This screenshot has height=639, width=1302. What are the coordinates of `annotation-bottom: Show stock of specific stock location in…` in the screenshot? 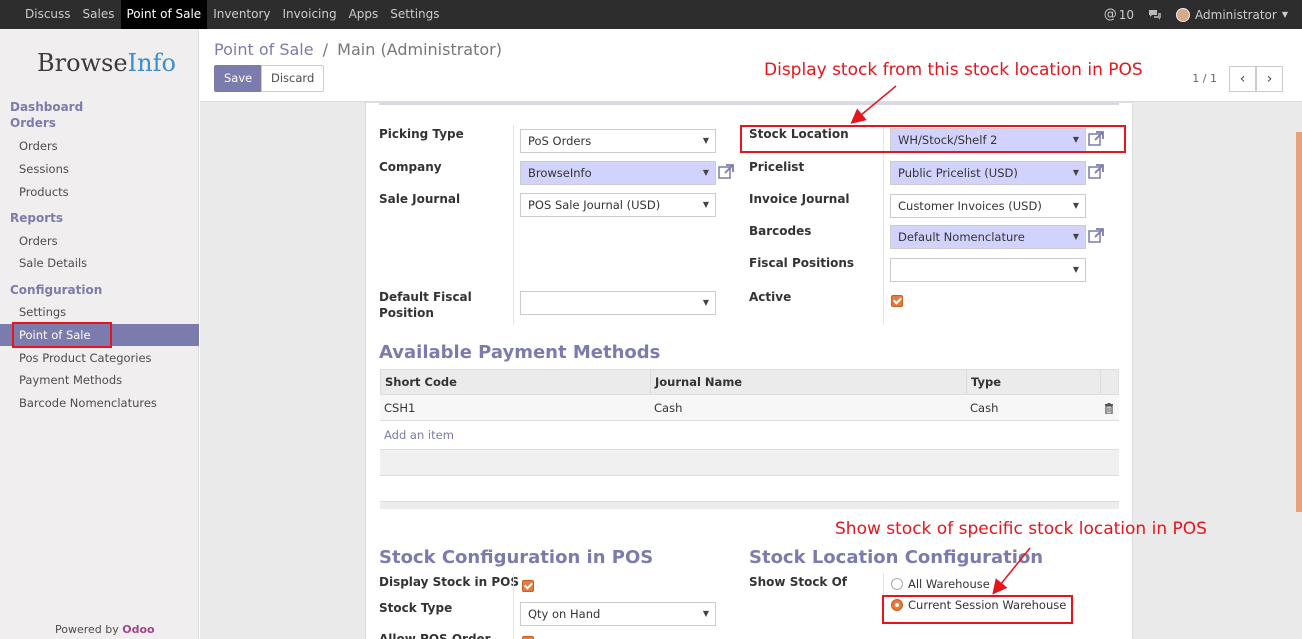 It's located at (1021, 529).